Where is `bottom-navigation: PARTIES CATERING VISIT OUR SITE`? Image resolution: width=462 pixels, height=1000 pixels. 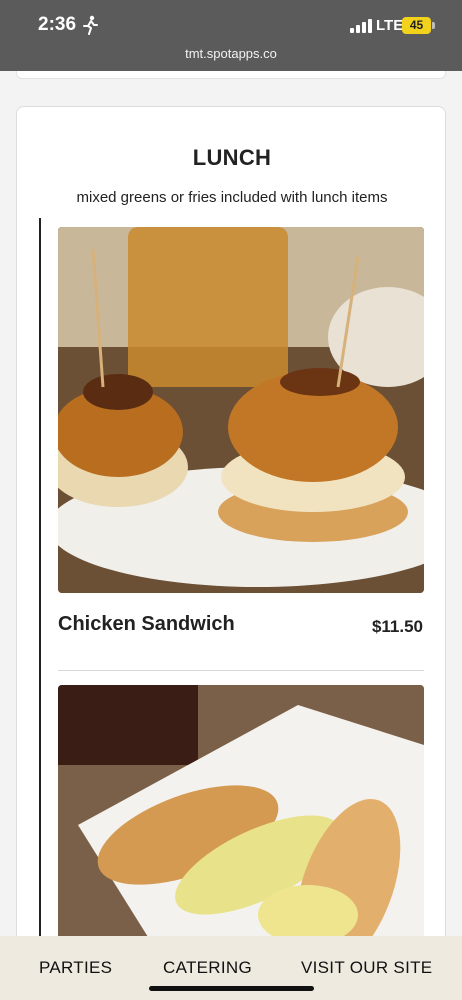
bottom-navigation: PARTIES CATERING VISIT OUR SITE is located at coordinates (231, 968).